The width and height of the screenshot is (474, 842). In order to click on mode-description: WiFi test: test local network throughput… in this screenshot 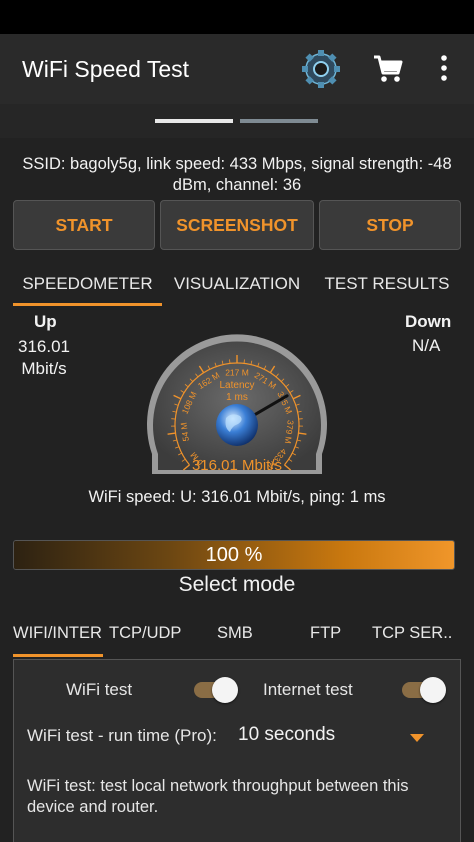, I will do `click(218, 796)`.